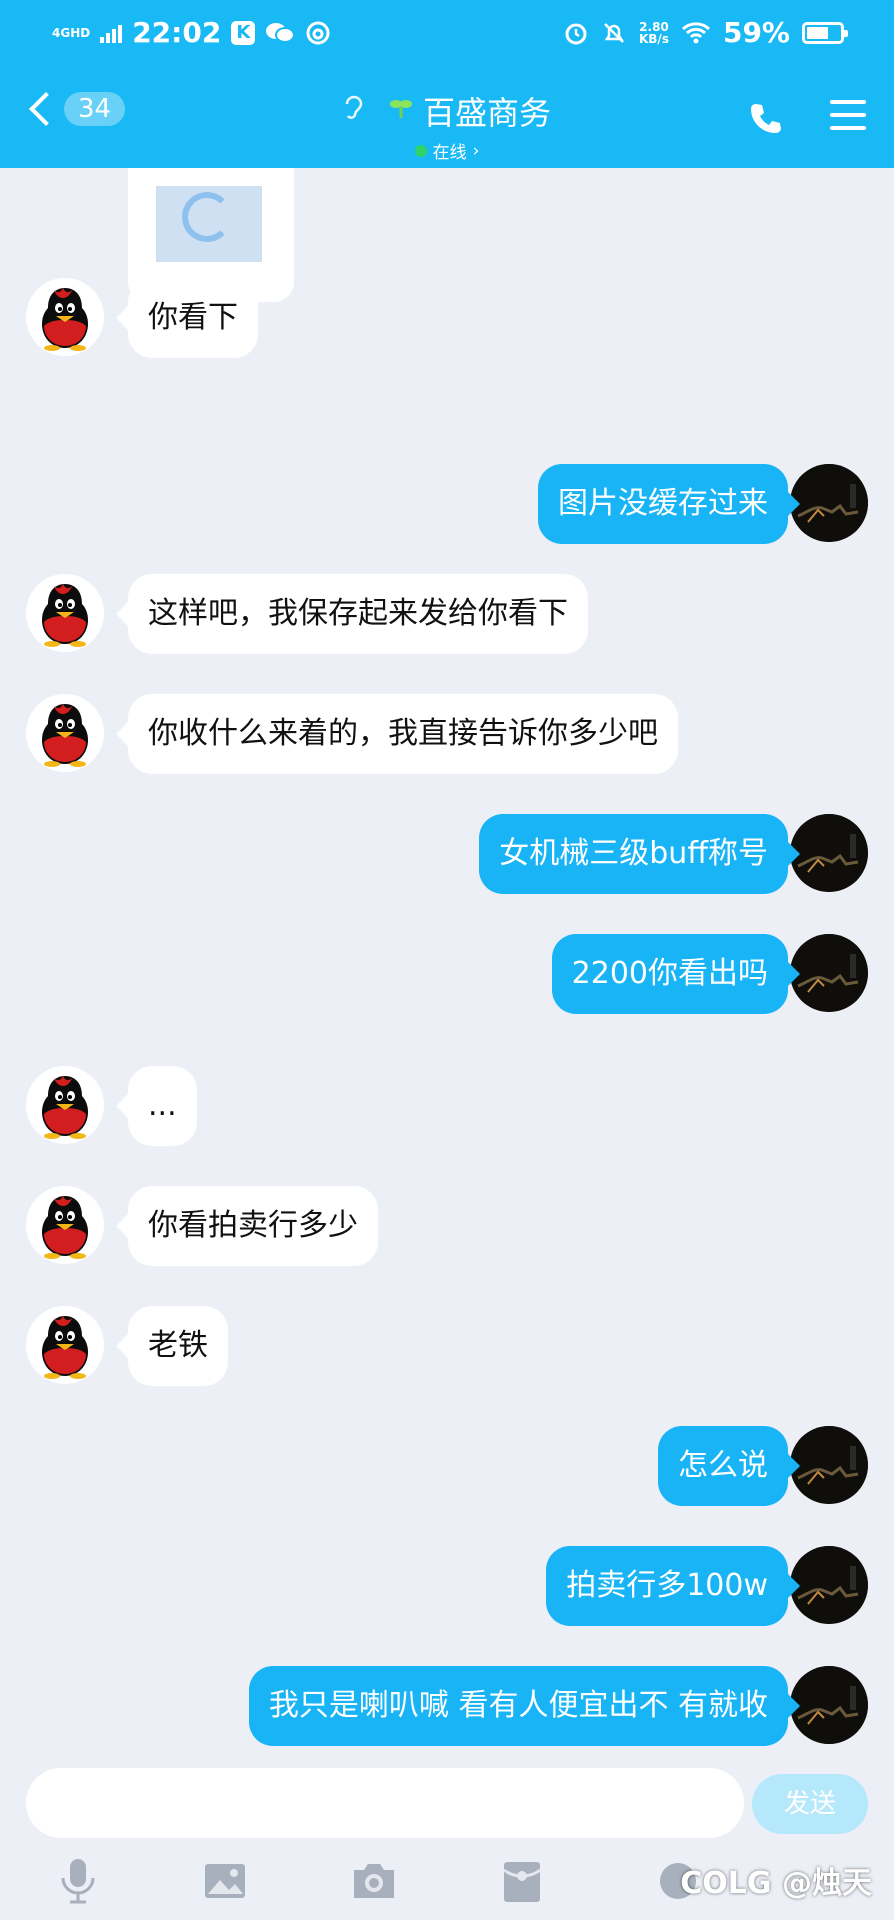  Describe the element at coordinates (187, 318) in the screenshot. I see `message-bubble: 你看下` at that location.